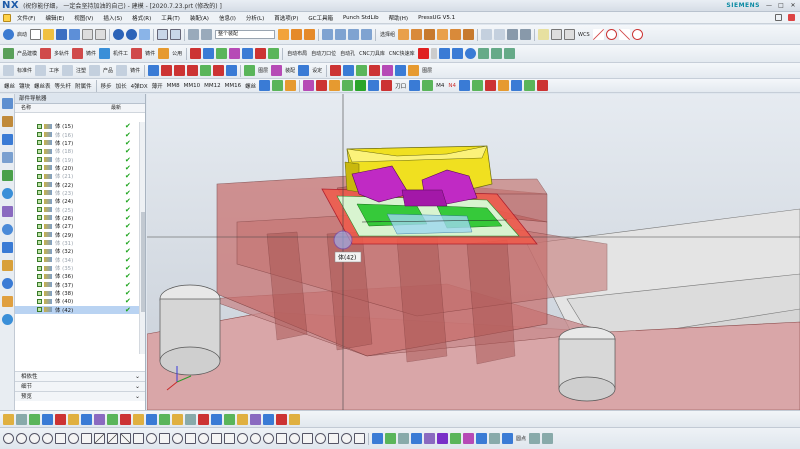 The height and width of the screenshot is (449, 800). Describe the element at coordinates (778, 17) in the screenshot. I see `restore-icon` at that location.